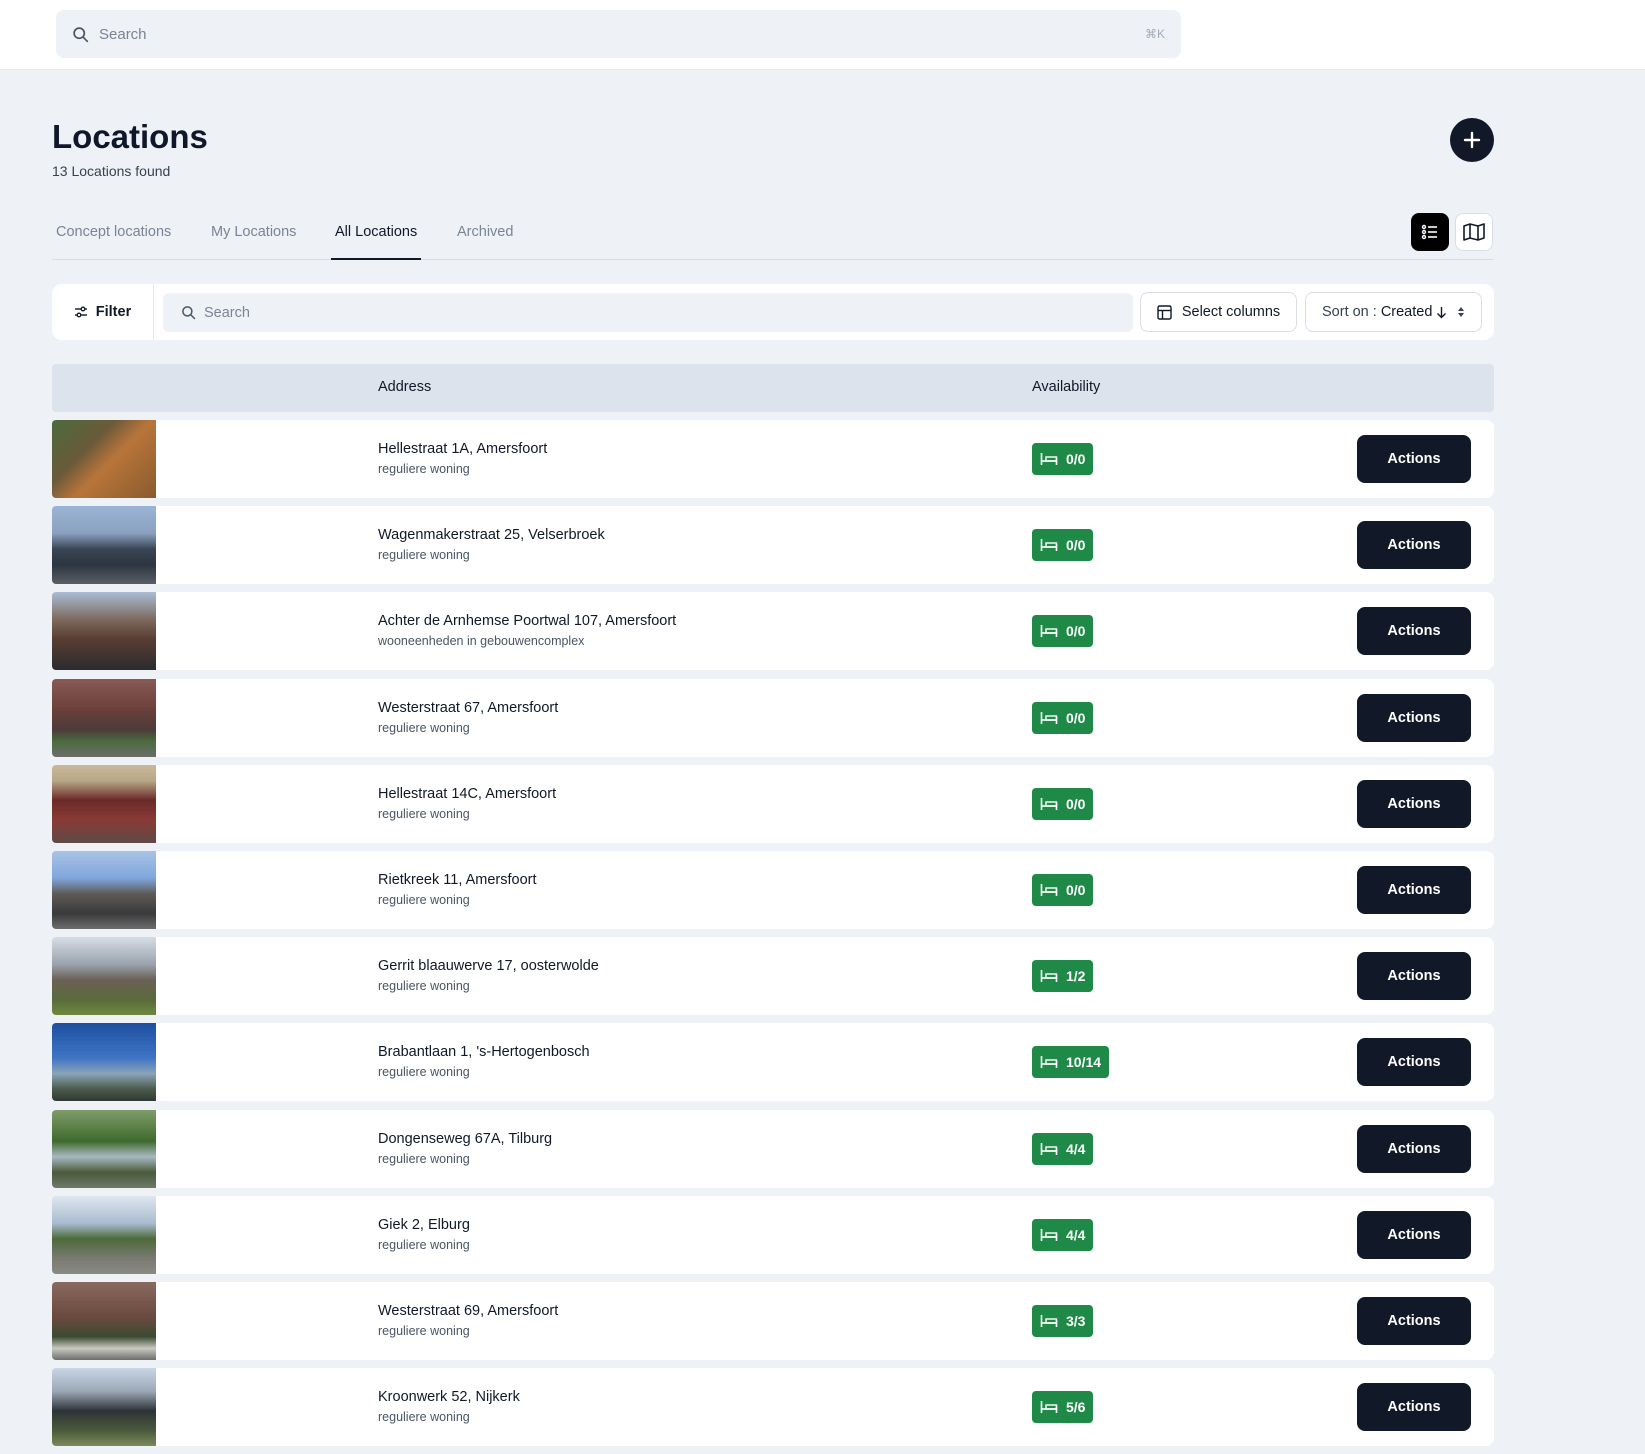  I want to click on map-view-toggle, so click(1474, 232).